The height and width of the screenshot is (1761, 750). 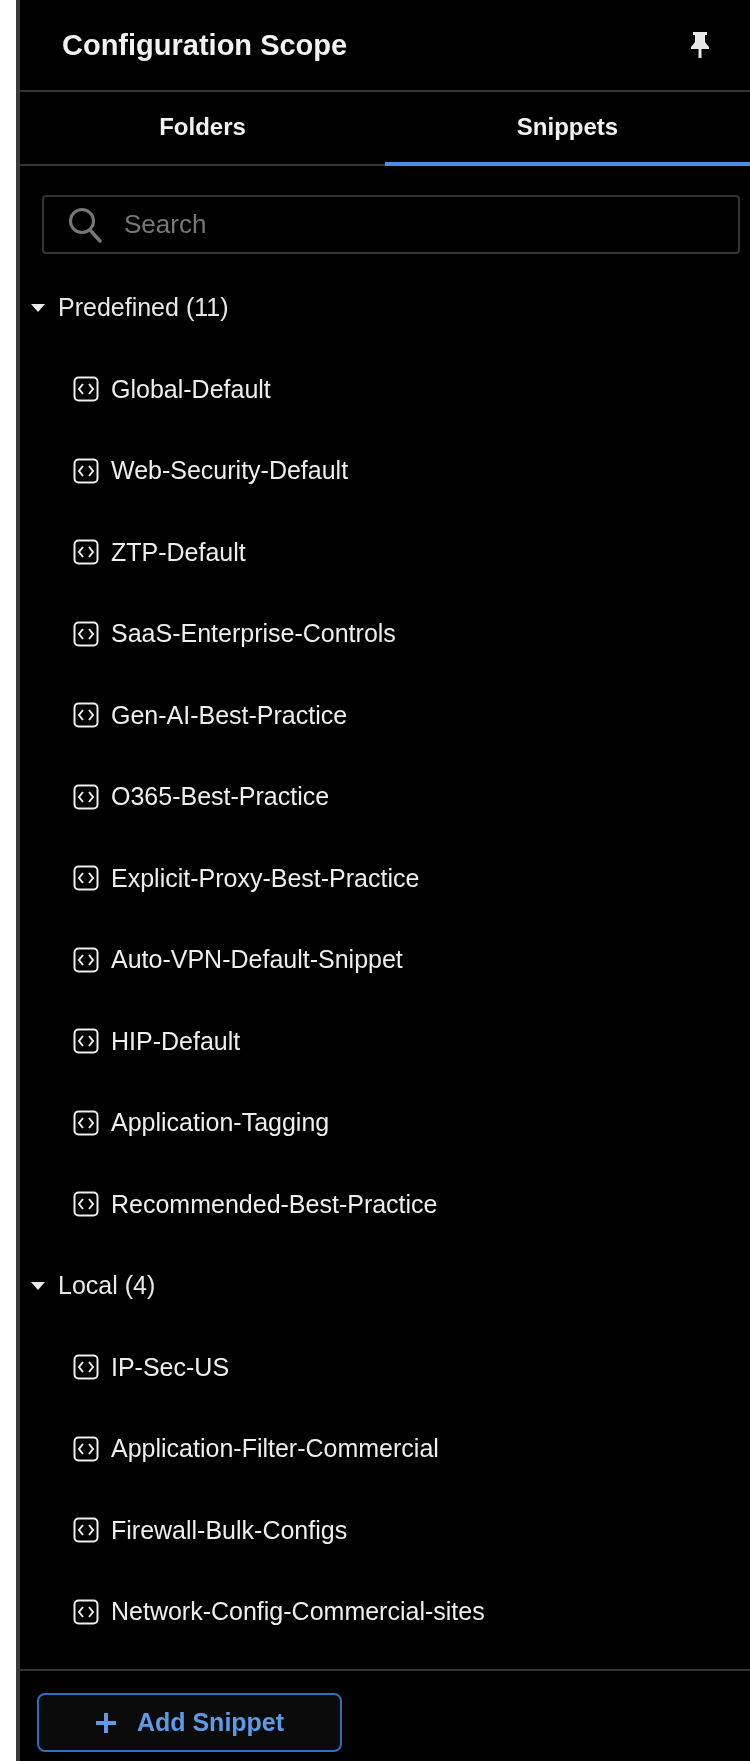 What do you see at coordinates (385, 1530) in the screenshot?
I see `snippet-item: Firewall-Bulk-Configs` at bounding box center [385, 1530].